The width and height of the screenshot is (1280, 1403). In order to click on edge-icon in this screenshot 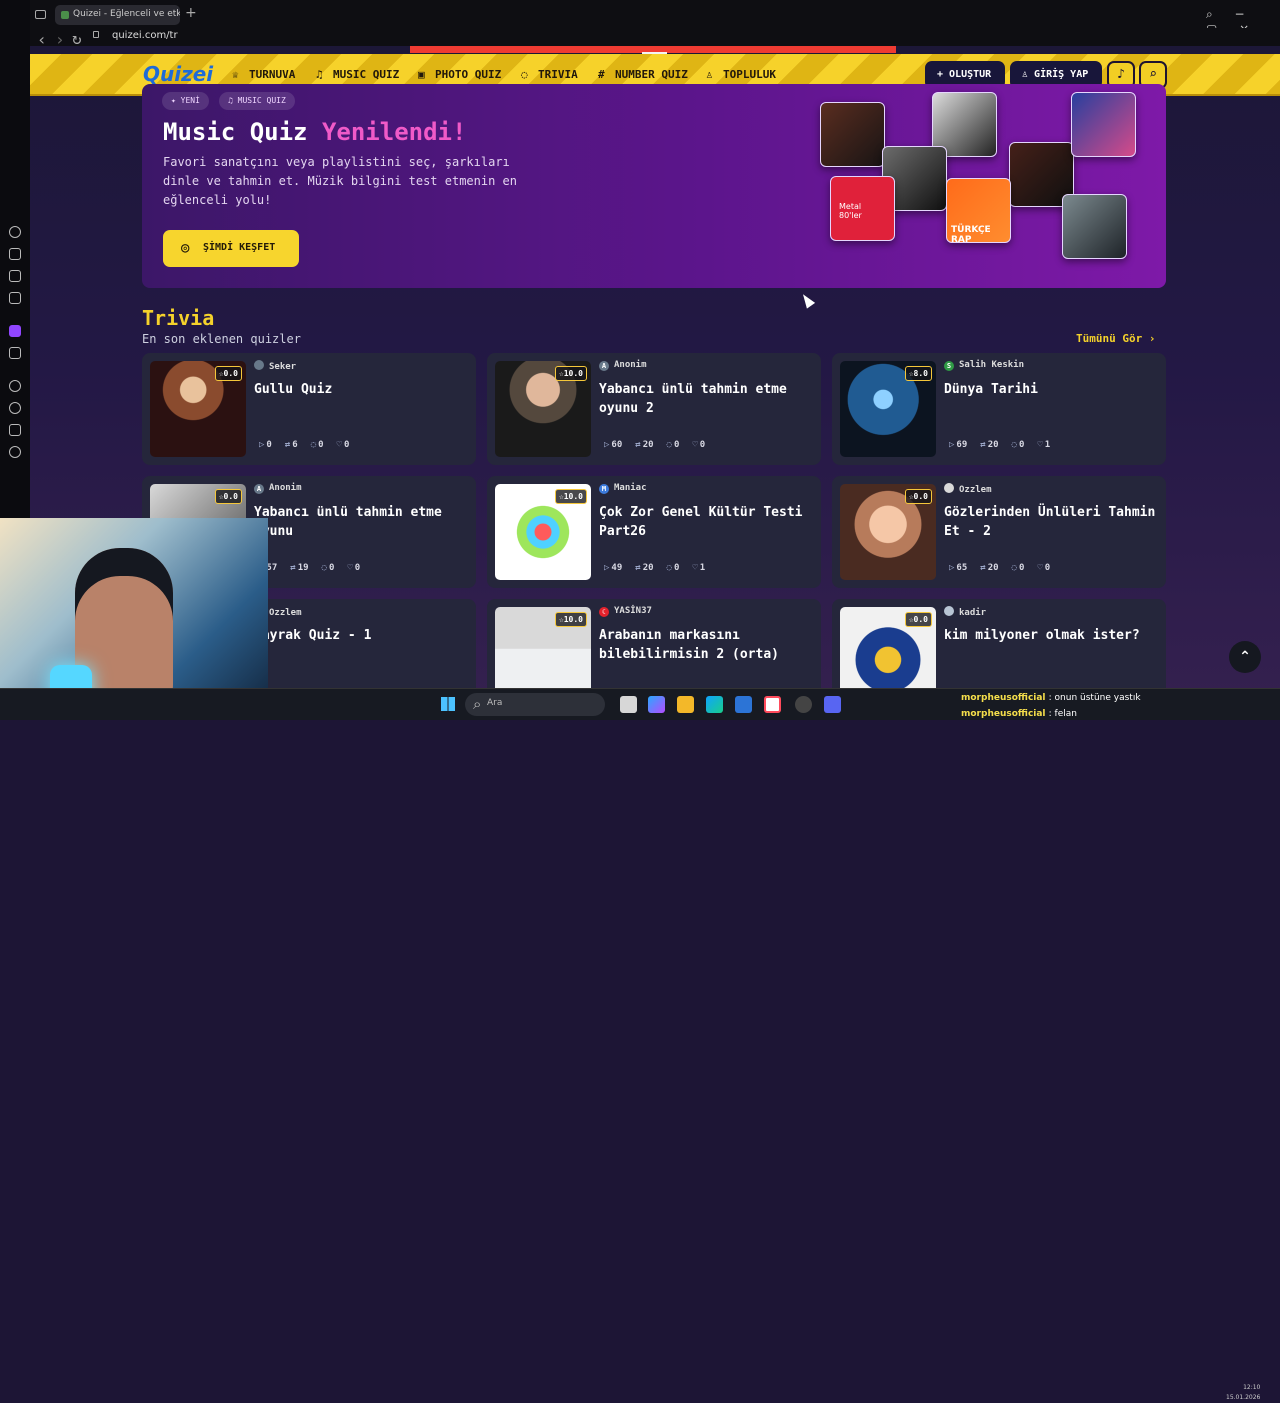, I will do `click(714, 704)`.